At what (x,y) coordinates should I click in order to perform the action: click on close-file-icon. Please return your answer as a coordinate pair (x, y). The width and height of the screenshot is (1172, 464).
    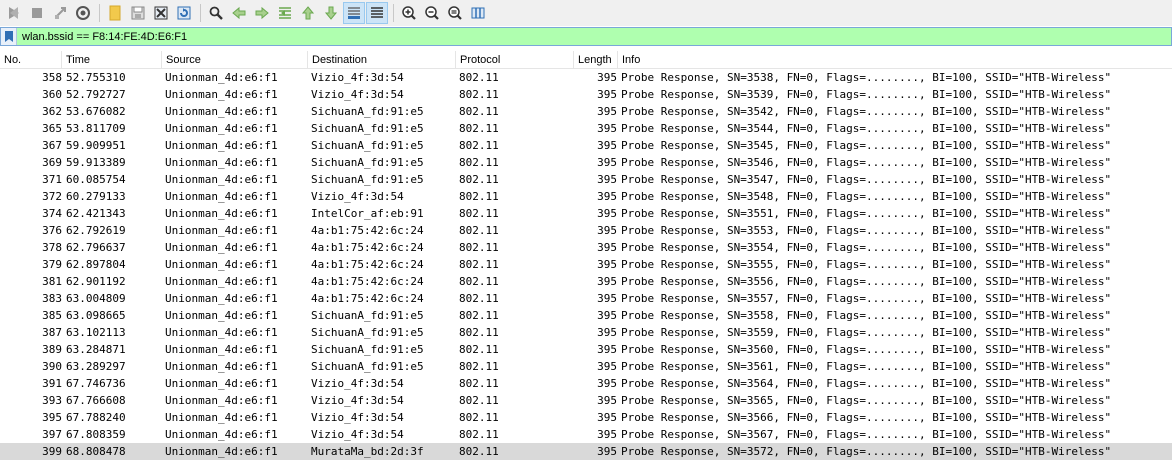
    Looking at the image, I should click on (161, 13).